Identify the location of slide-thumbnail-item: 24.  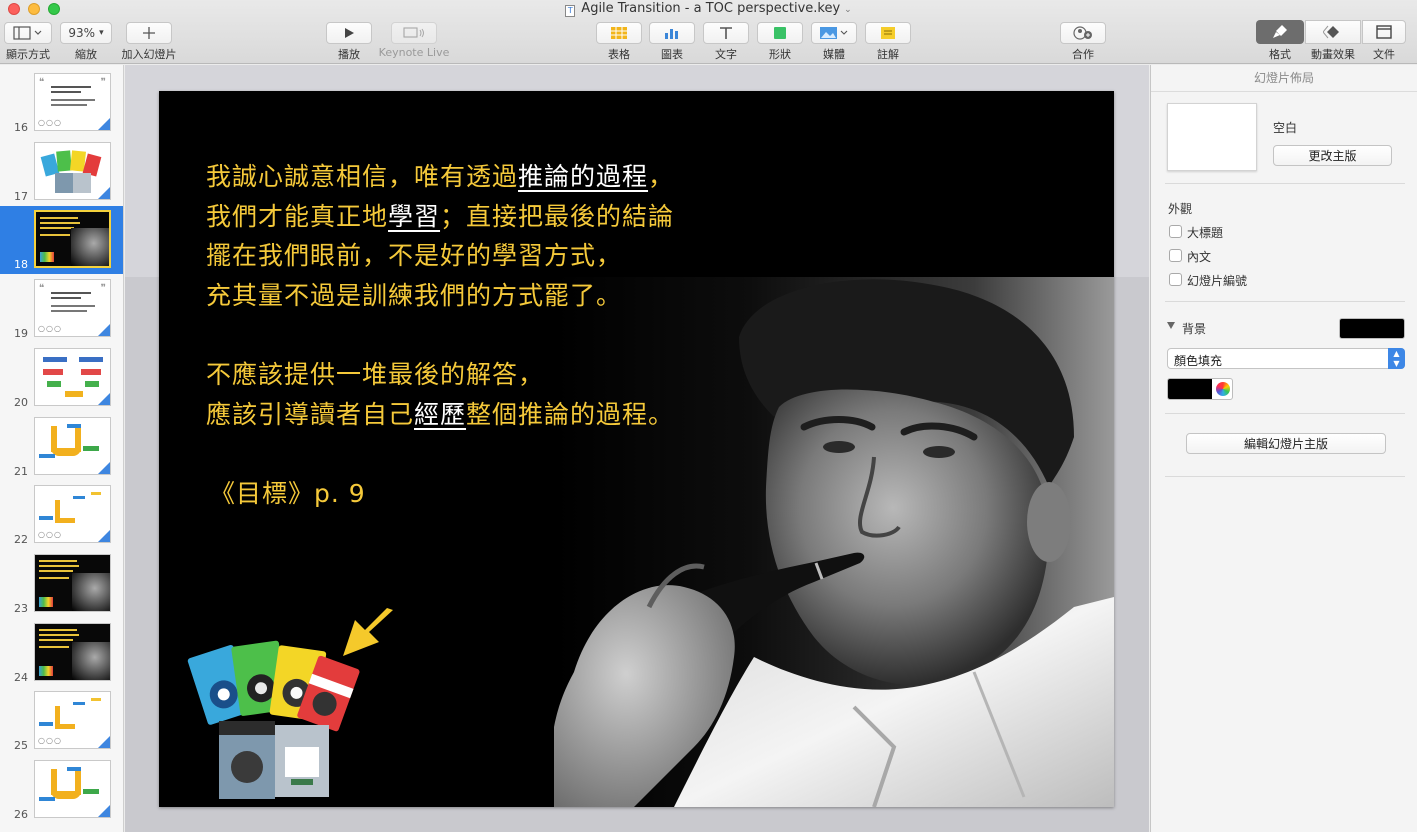
(61, 653).